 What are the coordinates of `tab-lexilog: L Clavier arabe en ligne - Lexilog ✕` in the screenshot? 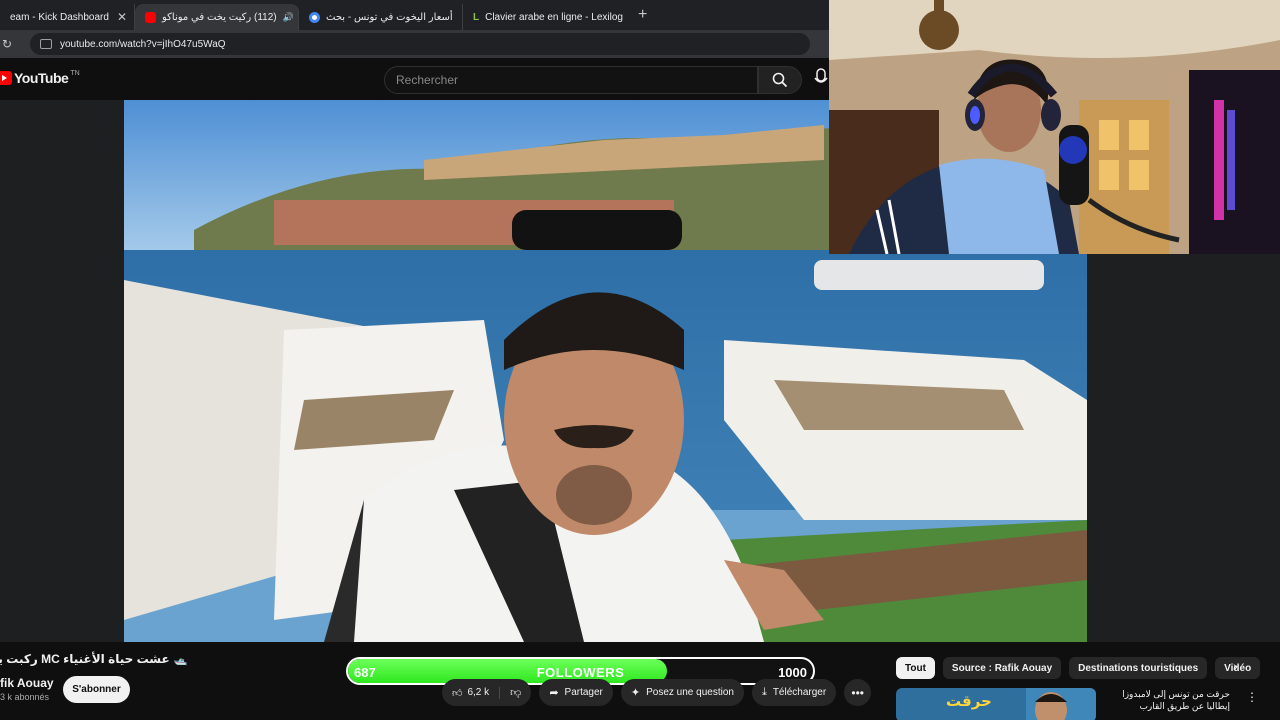 It's located at (545, 17).